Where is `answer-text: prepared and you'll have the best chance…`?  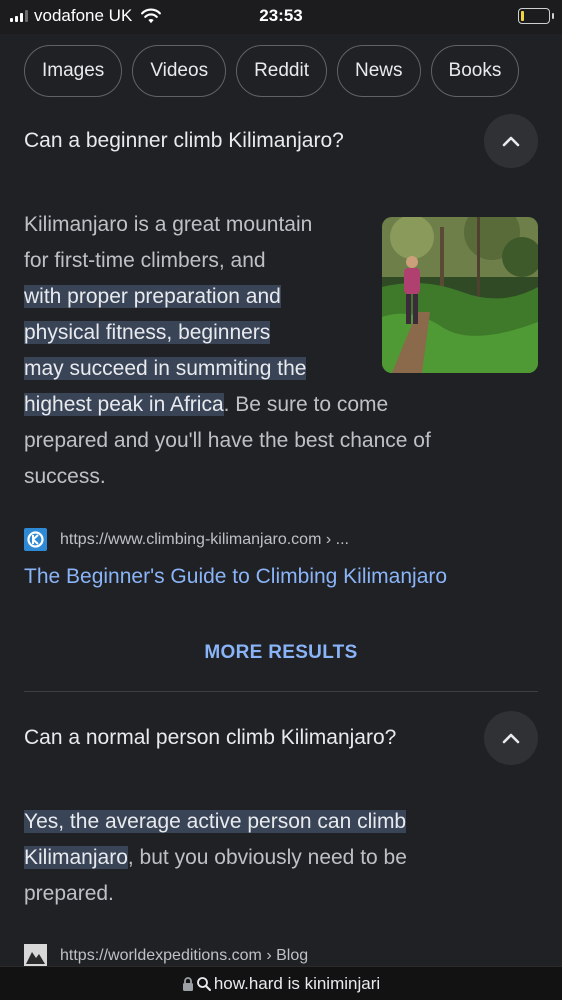 answer-text: prepared and you'll have the best chance… is located at coordinates (227, 440).